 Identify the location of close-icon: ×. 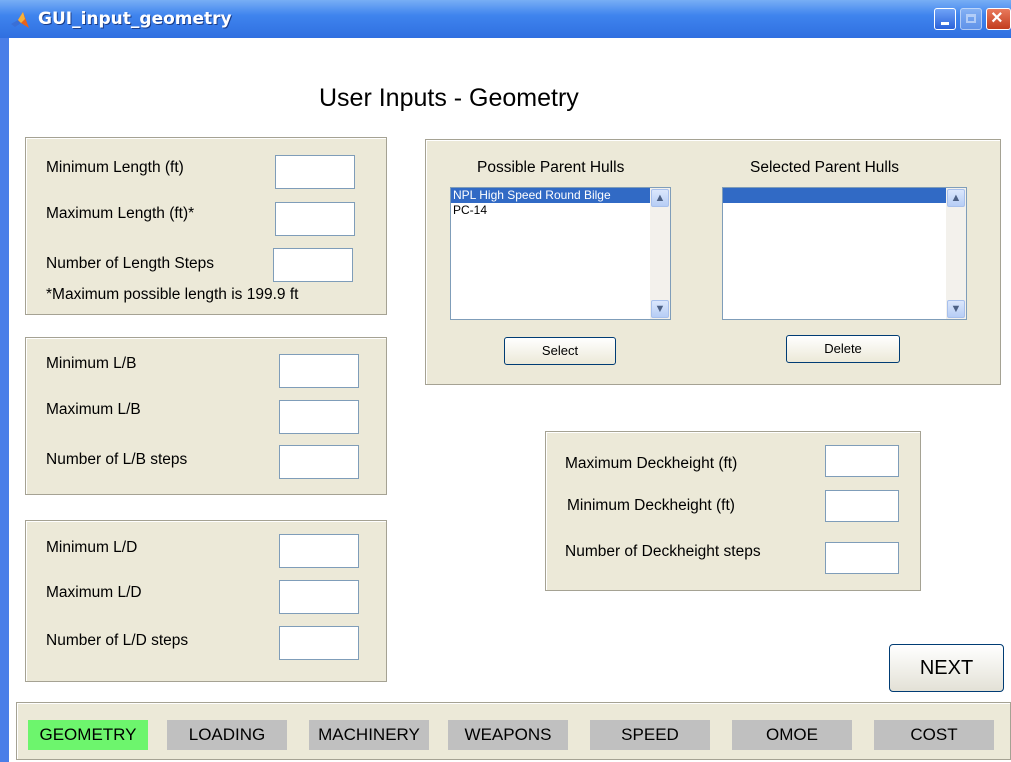
(997, 18).